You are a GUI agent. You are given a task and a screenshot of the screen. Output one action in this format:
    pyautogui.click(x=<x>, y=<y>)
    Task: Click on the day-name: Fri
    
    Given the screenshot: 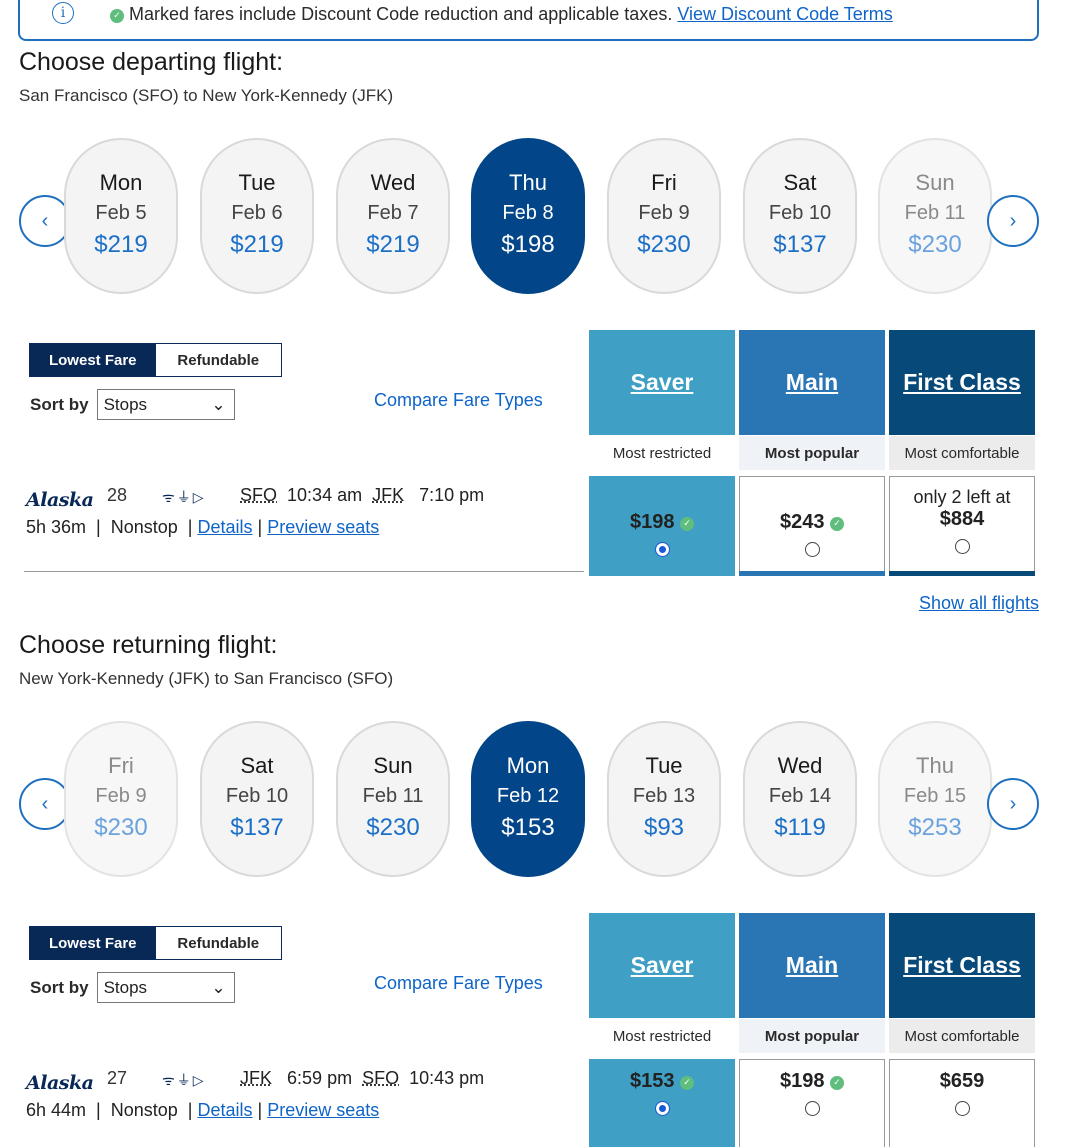 What is the action you would take?
    pyautogui.click(x=664, y=182)
    